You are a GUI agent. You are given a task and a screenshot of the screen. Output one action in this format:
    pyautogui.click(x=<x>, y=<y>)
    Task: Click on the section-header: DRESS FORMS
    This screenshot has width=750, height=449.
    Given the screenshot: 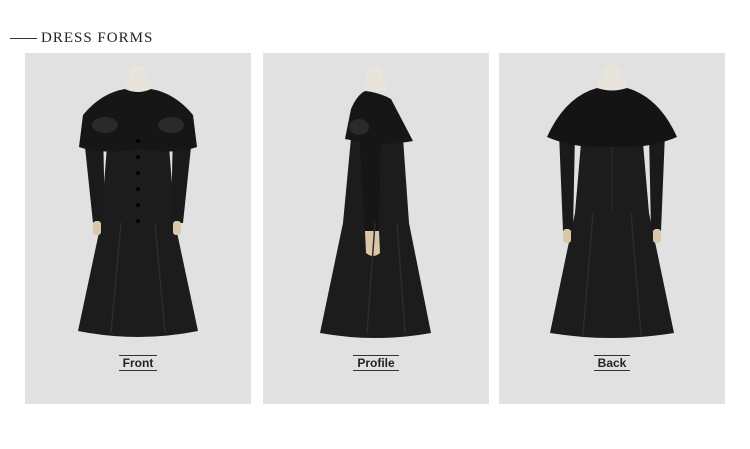 What is the action you would take?
    pyautogui.click(x=81, y=38)
    